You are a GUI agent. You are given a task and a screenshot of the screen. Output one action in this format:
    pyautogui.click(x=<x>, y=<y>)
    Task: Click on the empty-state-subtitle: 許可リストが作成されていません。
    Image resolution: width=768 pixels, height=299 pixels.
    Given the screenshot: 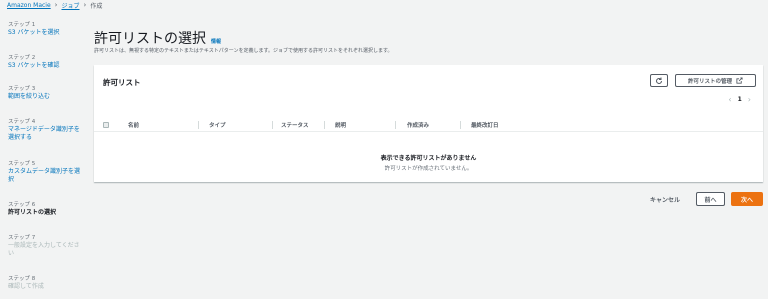 What is the action you would take?
    pyautogui.click(x=428, y=169)
    